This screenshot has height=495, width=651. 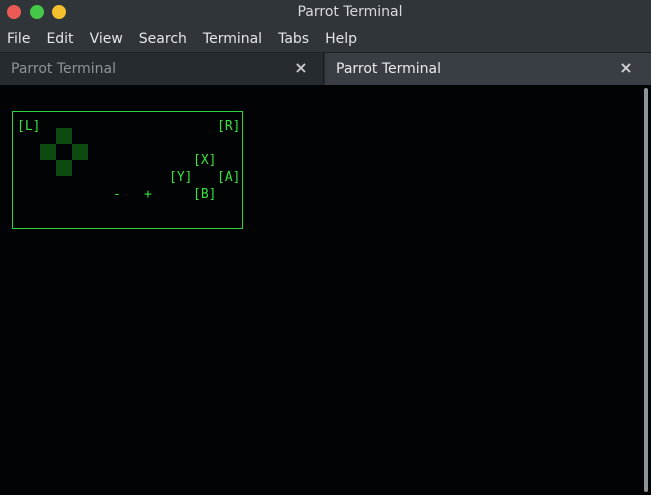 I want to click on menu-edit: Edit, so click(x=59, y=39).